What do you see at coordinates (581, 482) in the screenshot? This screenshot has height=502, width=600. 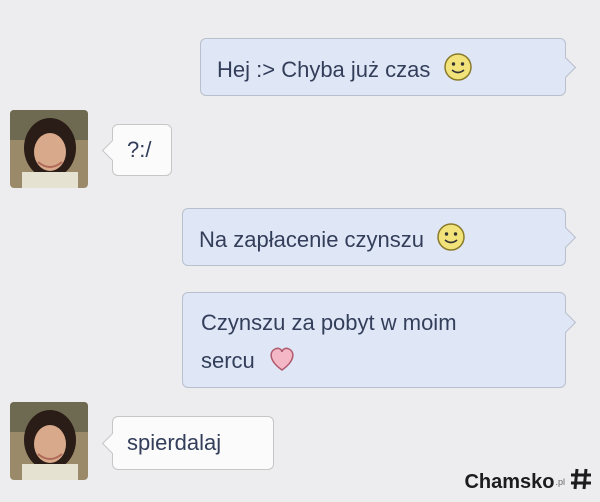 I see `hashtag-icon` at bounding box center [581, 482].